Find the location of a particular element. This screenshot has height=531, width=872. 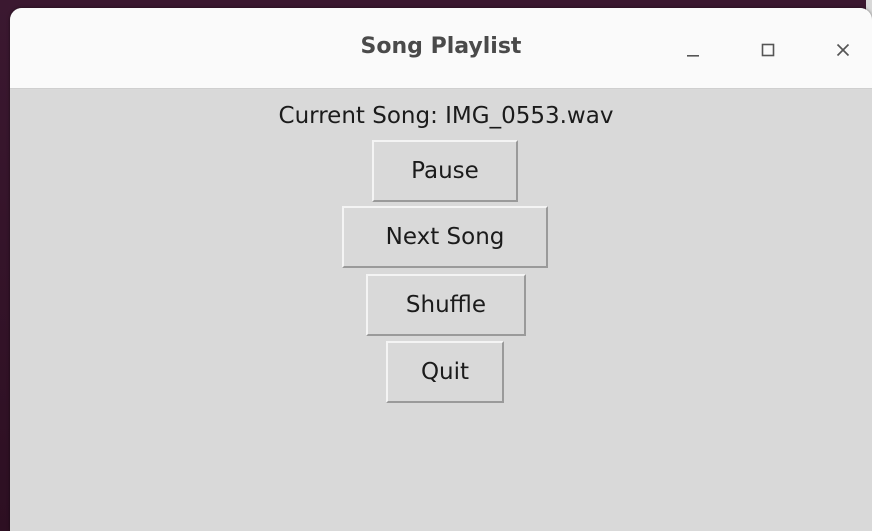

maximize-icon is located at coordinates (768, 50).